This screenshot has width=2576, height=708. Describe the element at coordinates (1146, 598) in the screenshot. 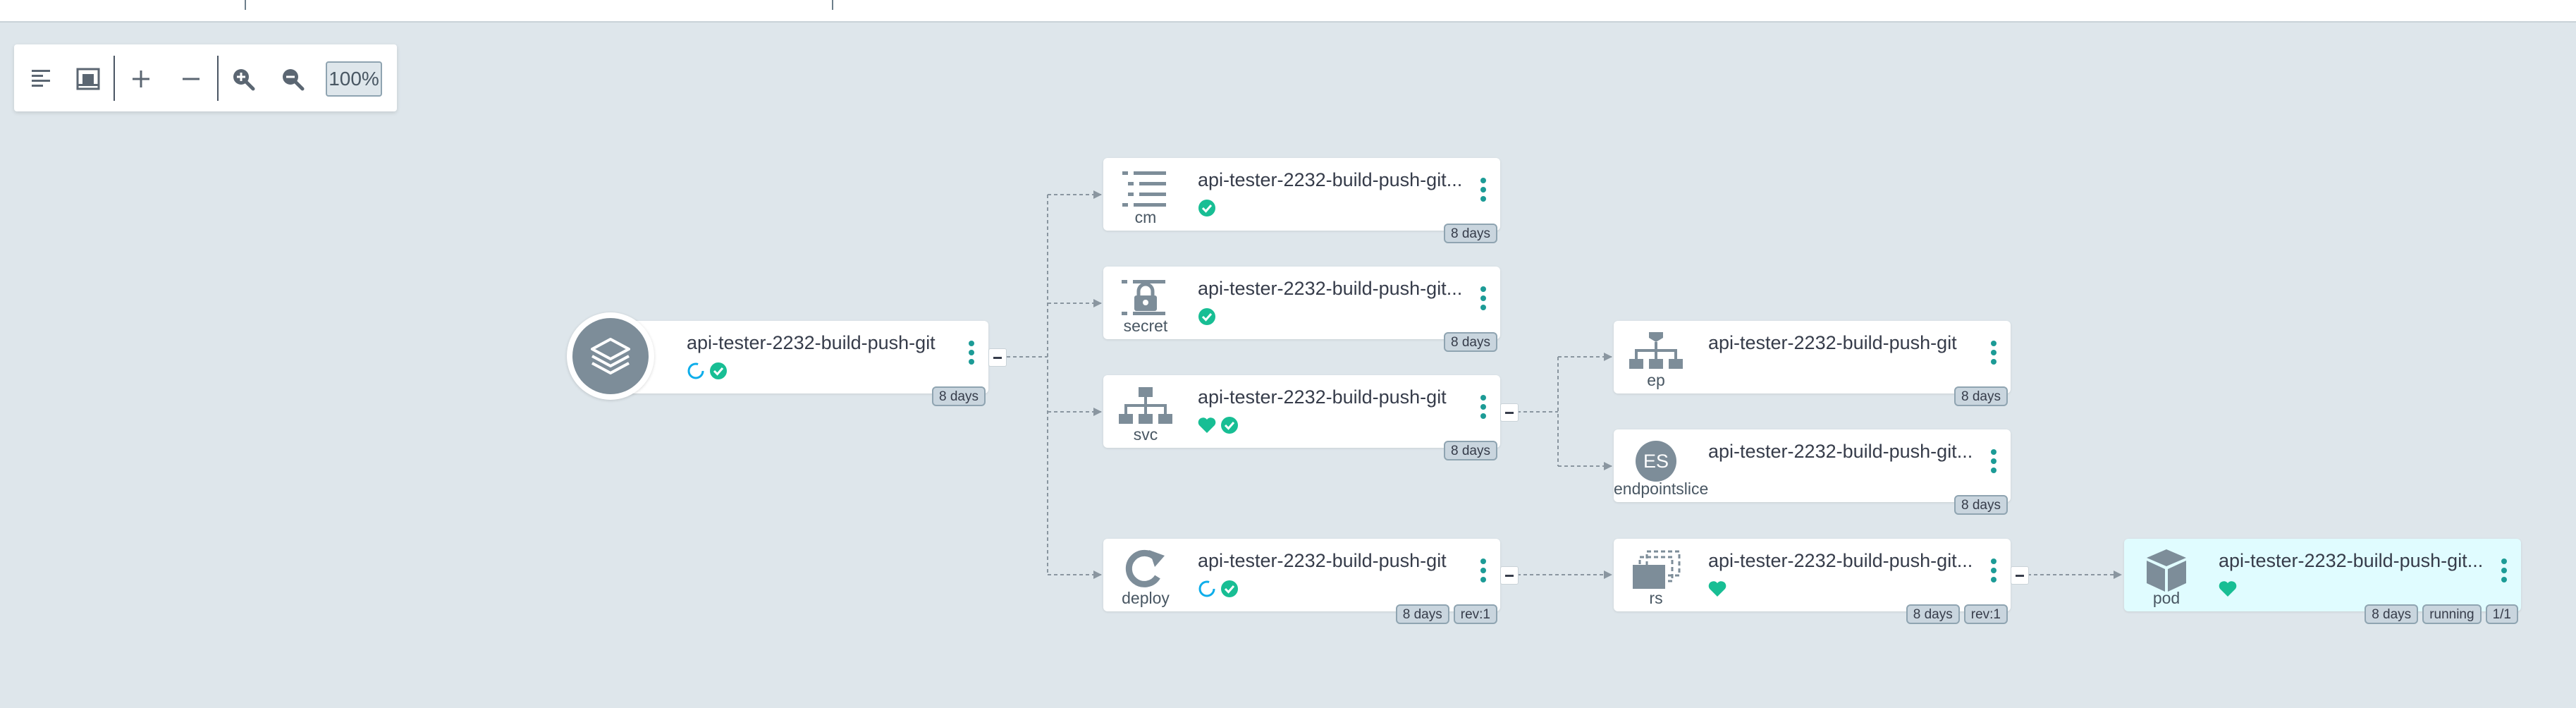

I see `node-kind-label: deploy` at that location.